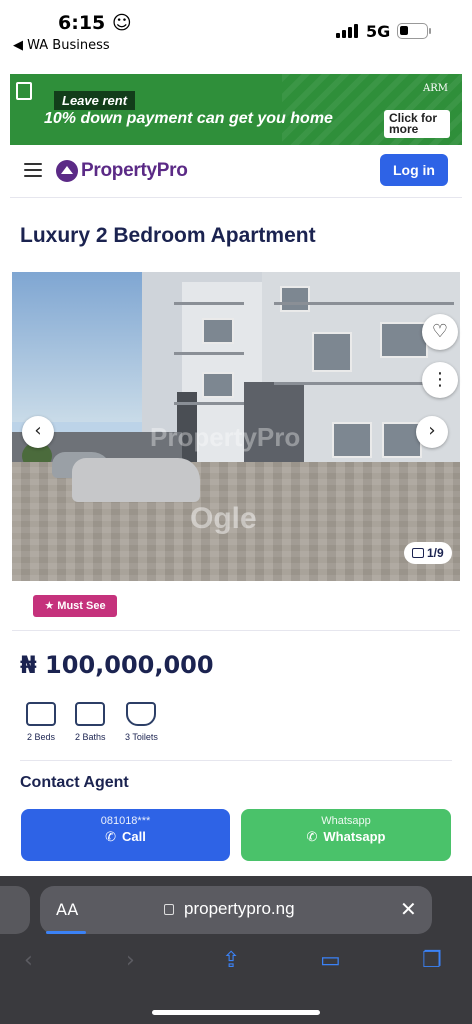 This screenshot has width=472, height=1024. Describe the element at coordinates (223, 518) in the screenshot. I see `gallery-watermark-2: Ogle` at that location.